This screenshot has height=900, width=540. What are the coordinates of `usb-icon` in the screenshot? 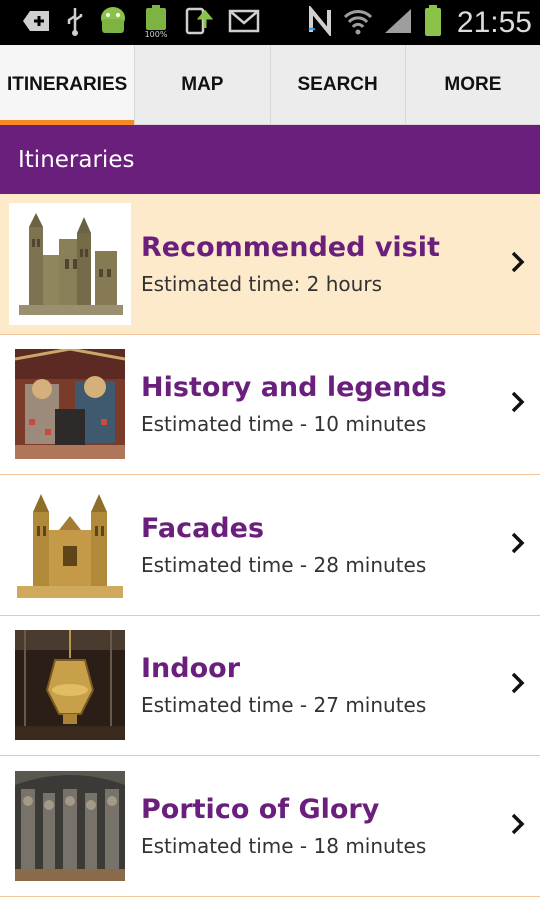 It's located at (75, 23).